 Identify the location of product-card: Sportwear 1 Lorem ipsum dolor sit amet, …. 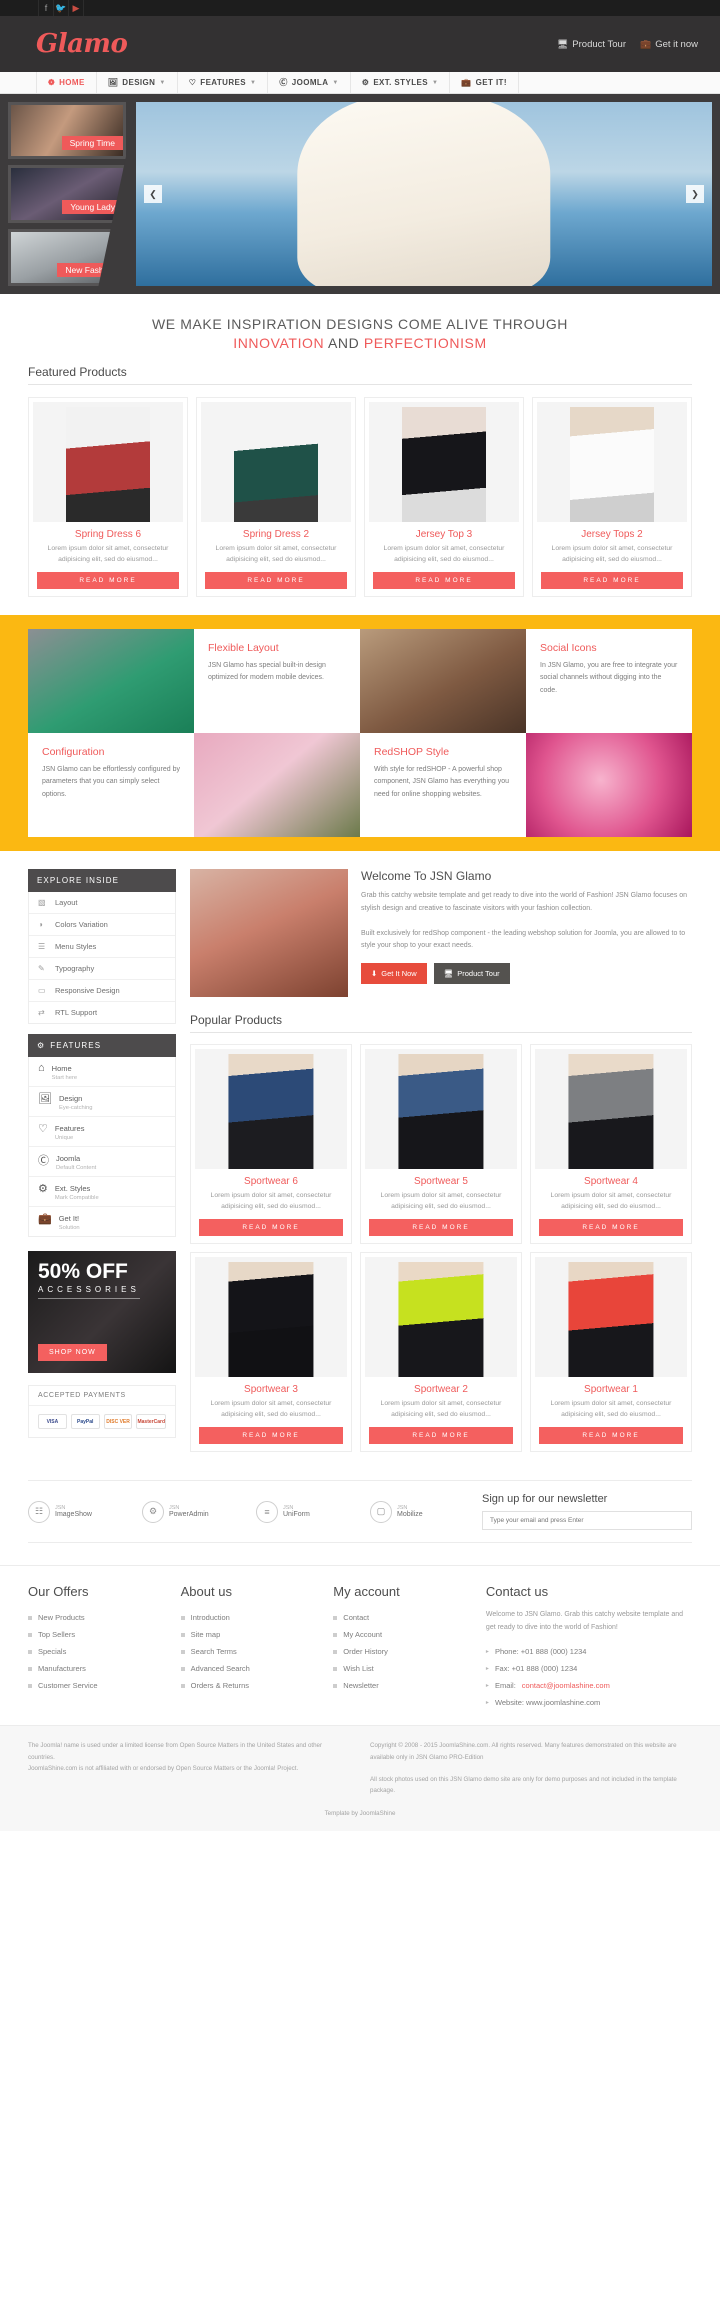
(611, 1352).